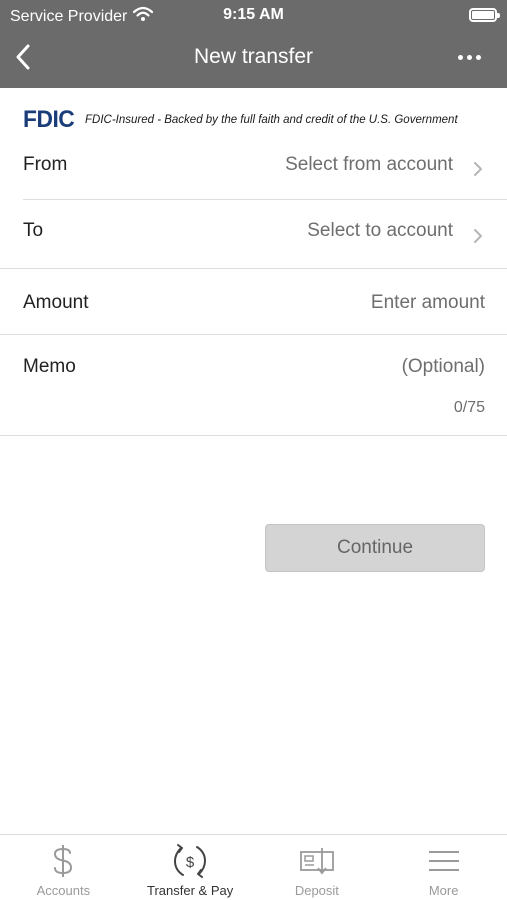 The height and width of the screenshot is (900, 507). What do you see at coordinates (56, 302) in the screenshot?
I see `amount-label: Amount` at bounding box center [56, 302].